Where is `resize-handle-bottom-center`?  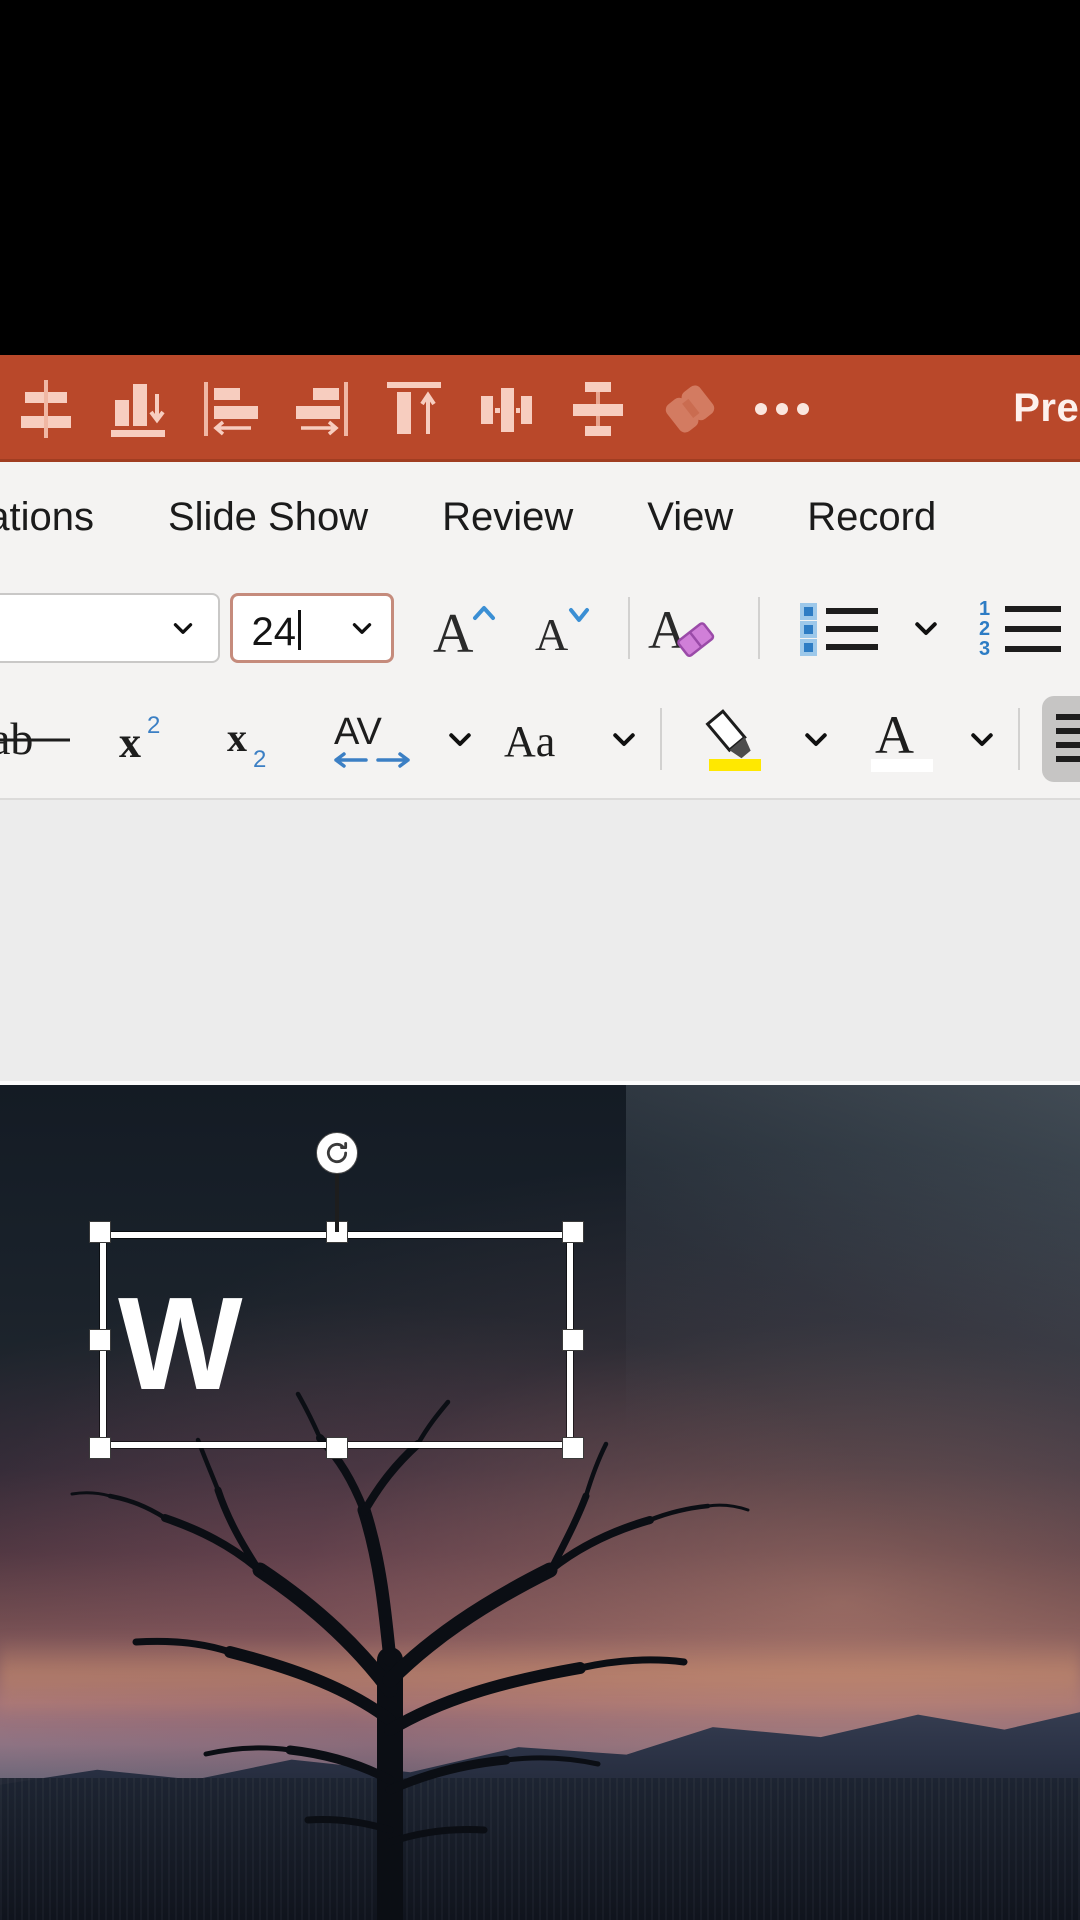 resize-handle-bottom-center is located at coordinates (336, 1448).